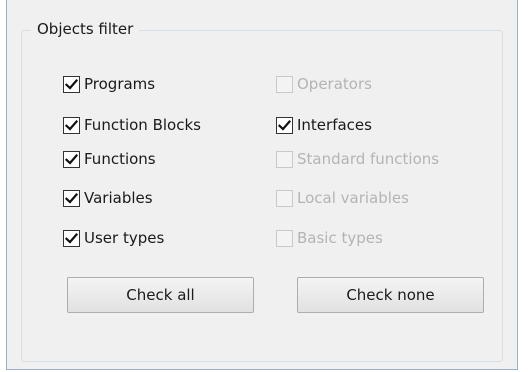 This screenshot has height=372, width=528. I want to click on checkbox-interfaces: Interfaces, so click(324, 125).